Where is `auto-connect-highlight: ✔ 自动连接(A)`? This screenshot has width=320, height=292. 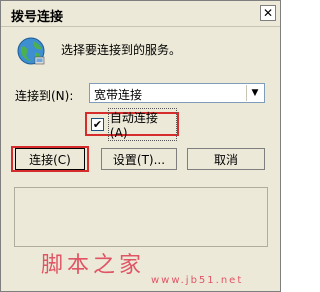
auto-connect-highlight: ✔ 自动连接(A) is located at coordinates (132, 124).